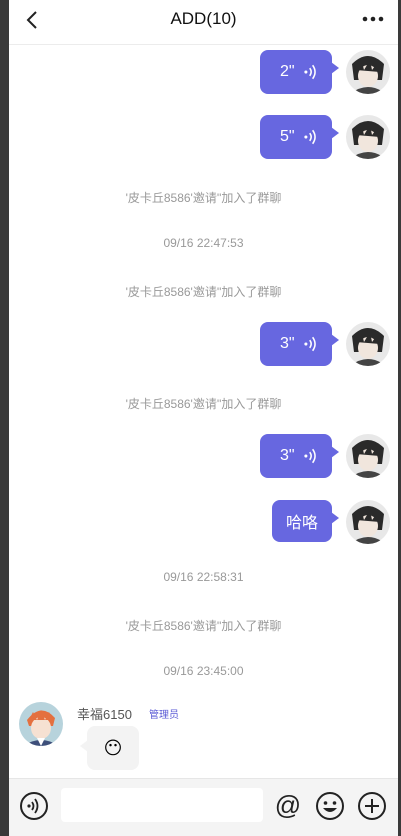 This screenshot has height=836, width=401. What do you see at coordinates (203, 671) in the screenshot?
I see `timestamp: 09/16 23:45:00` at bounding box center [203, 671].